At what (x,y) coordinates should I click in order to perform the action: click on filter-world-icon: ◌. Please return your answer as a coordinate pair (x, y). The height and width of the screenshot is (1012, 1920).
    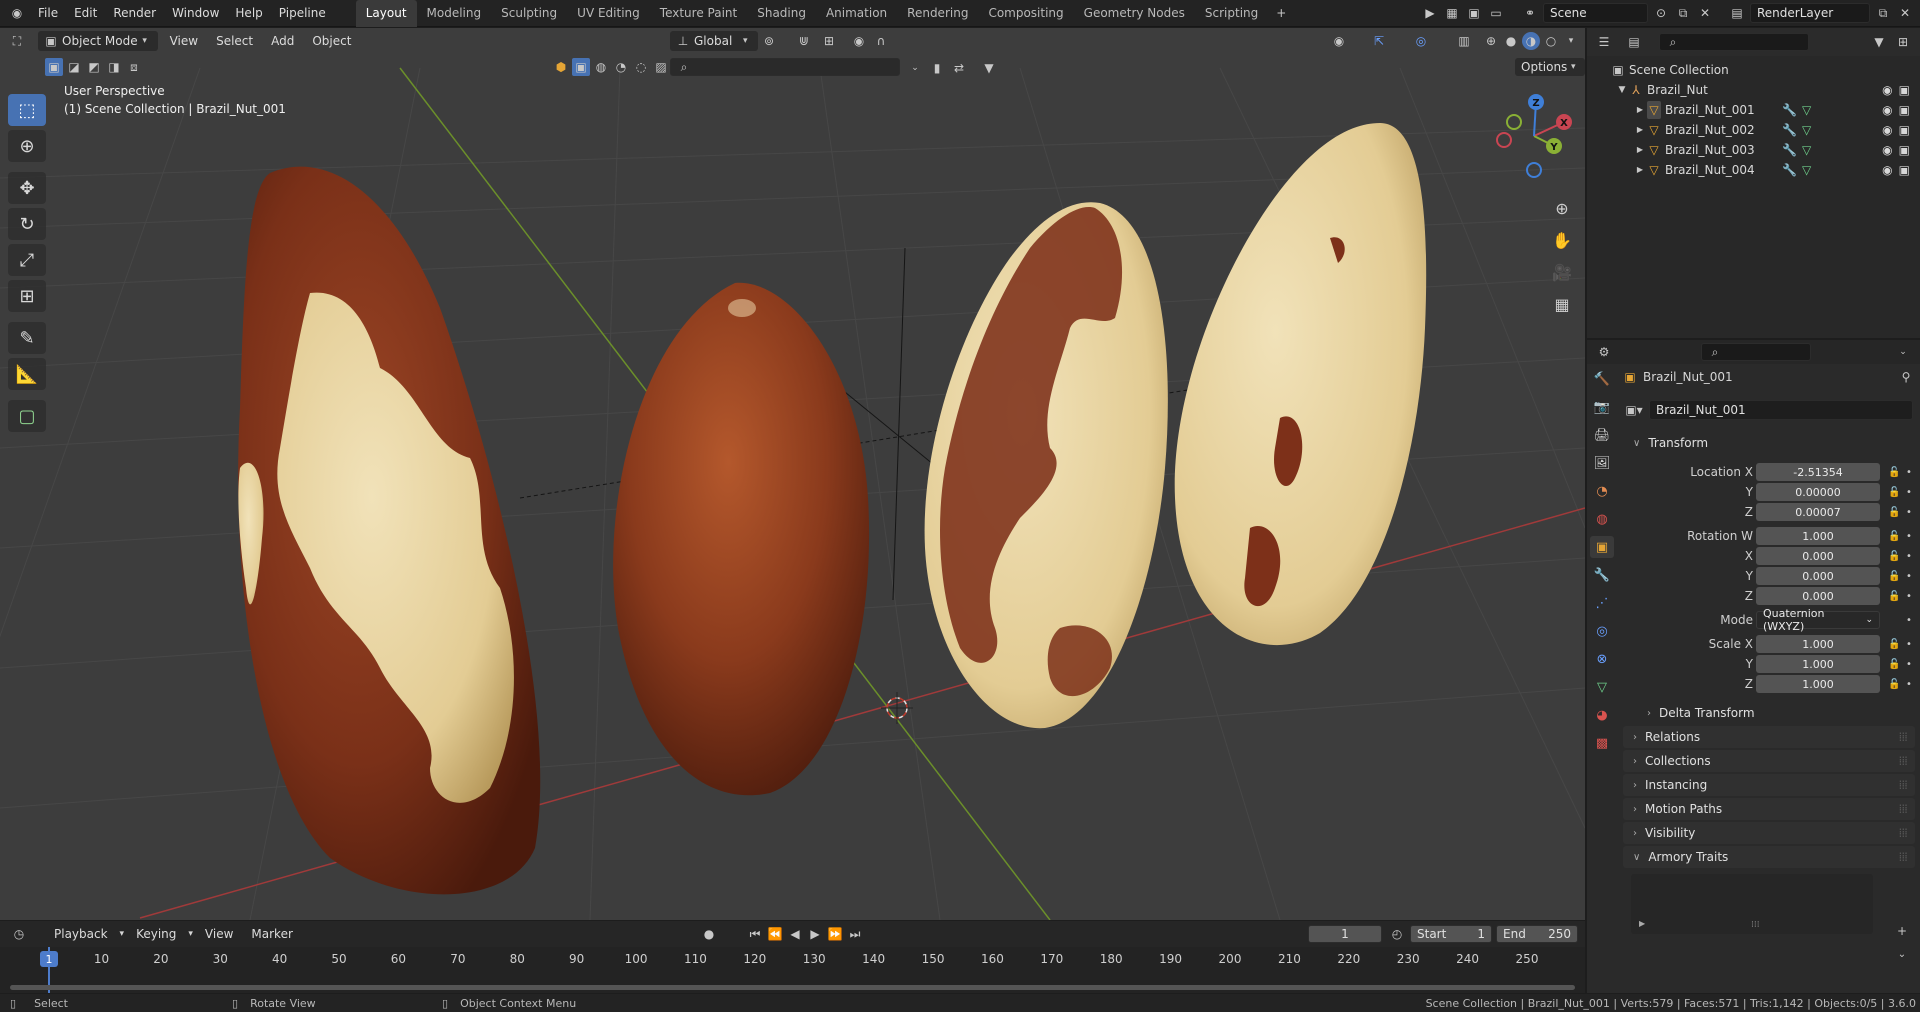
    Looking at the image, I should click on (641, 67).